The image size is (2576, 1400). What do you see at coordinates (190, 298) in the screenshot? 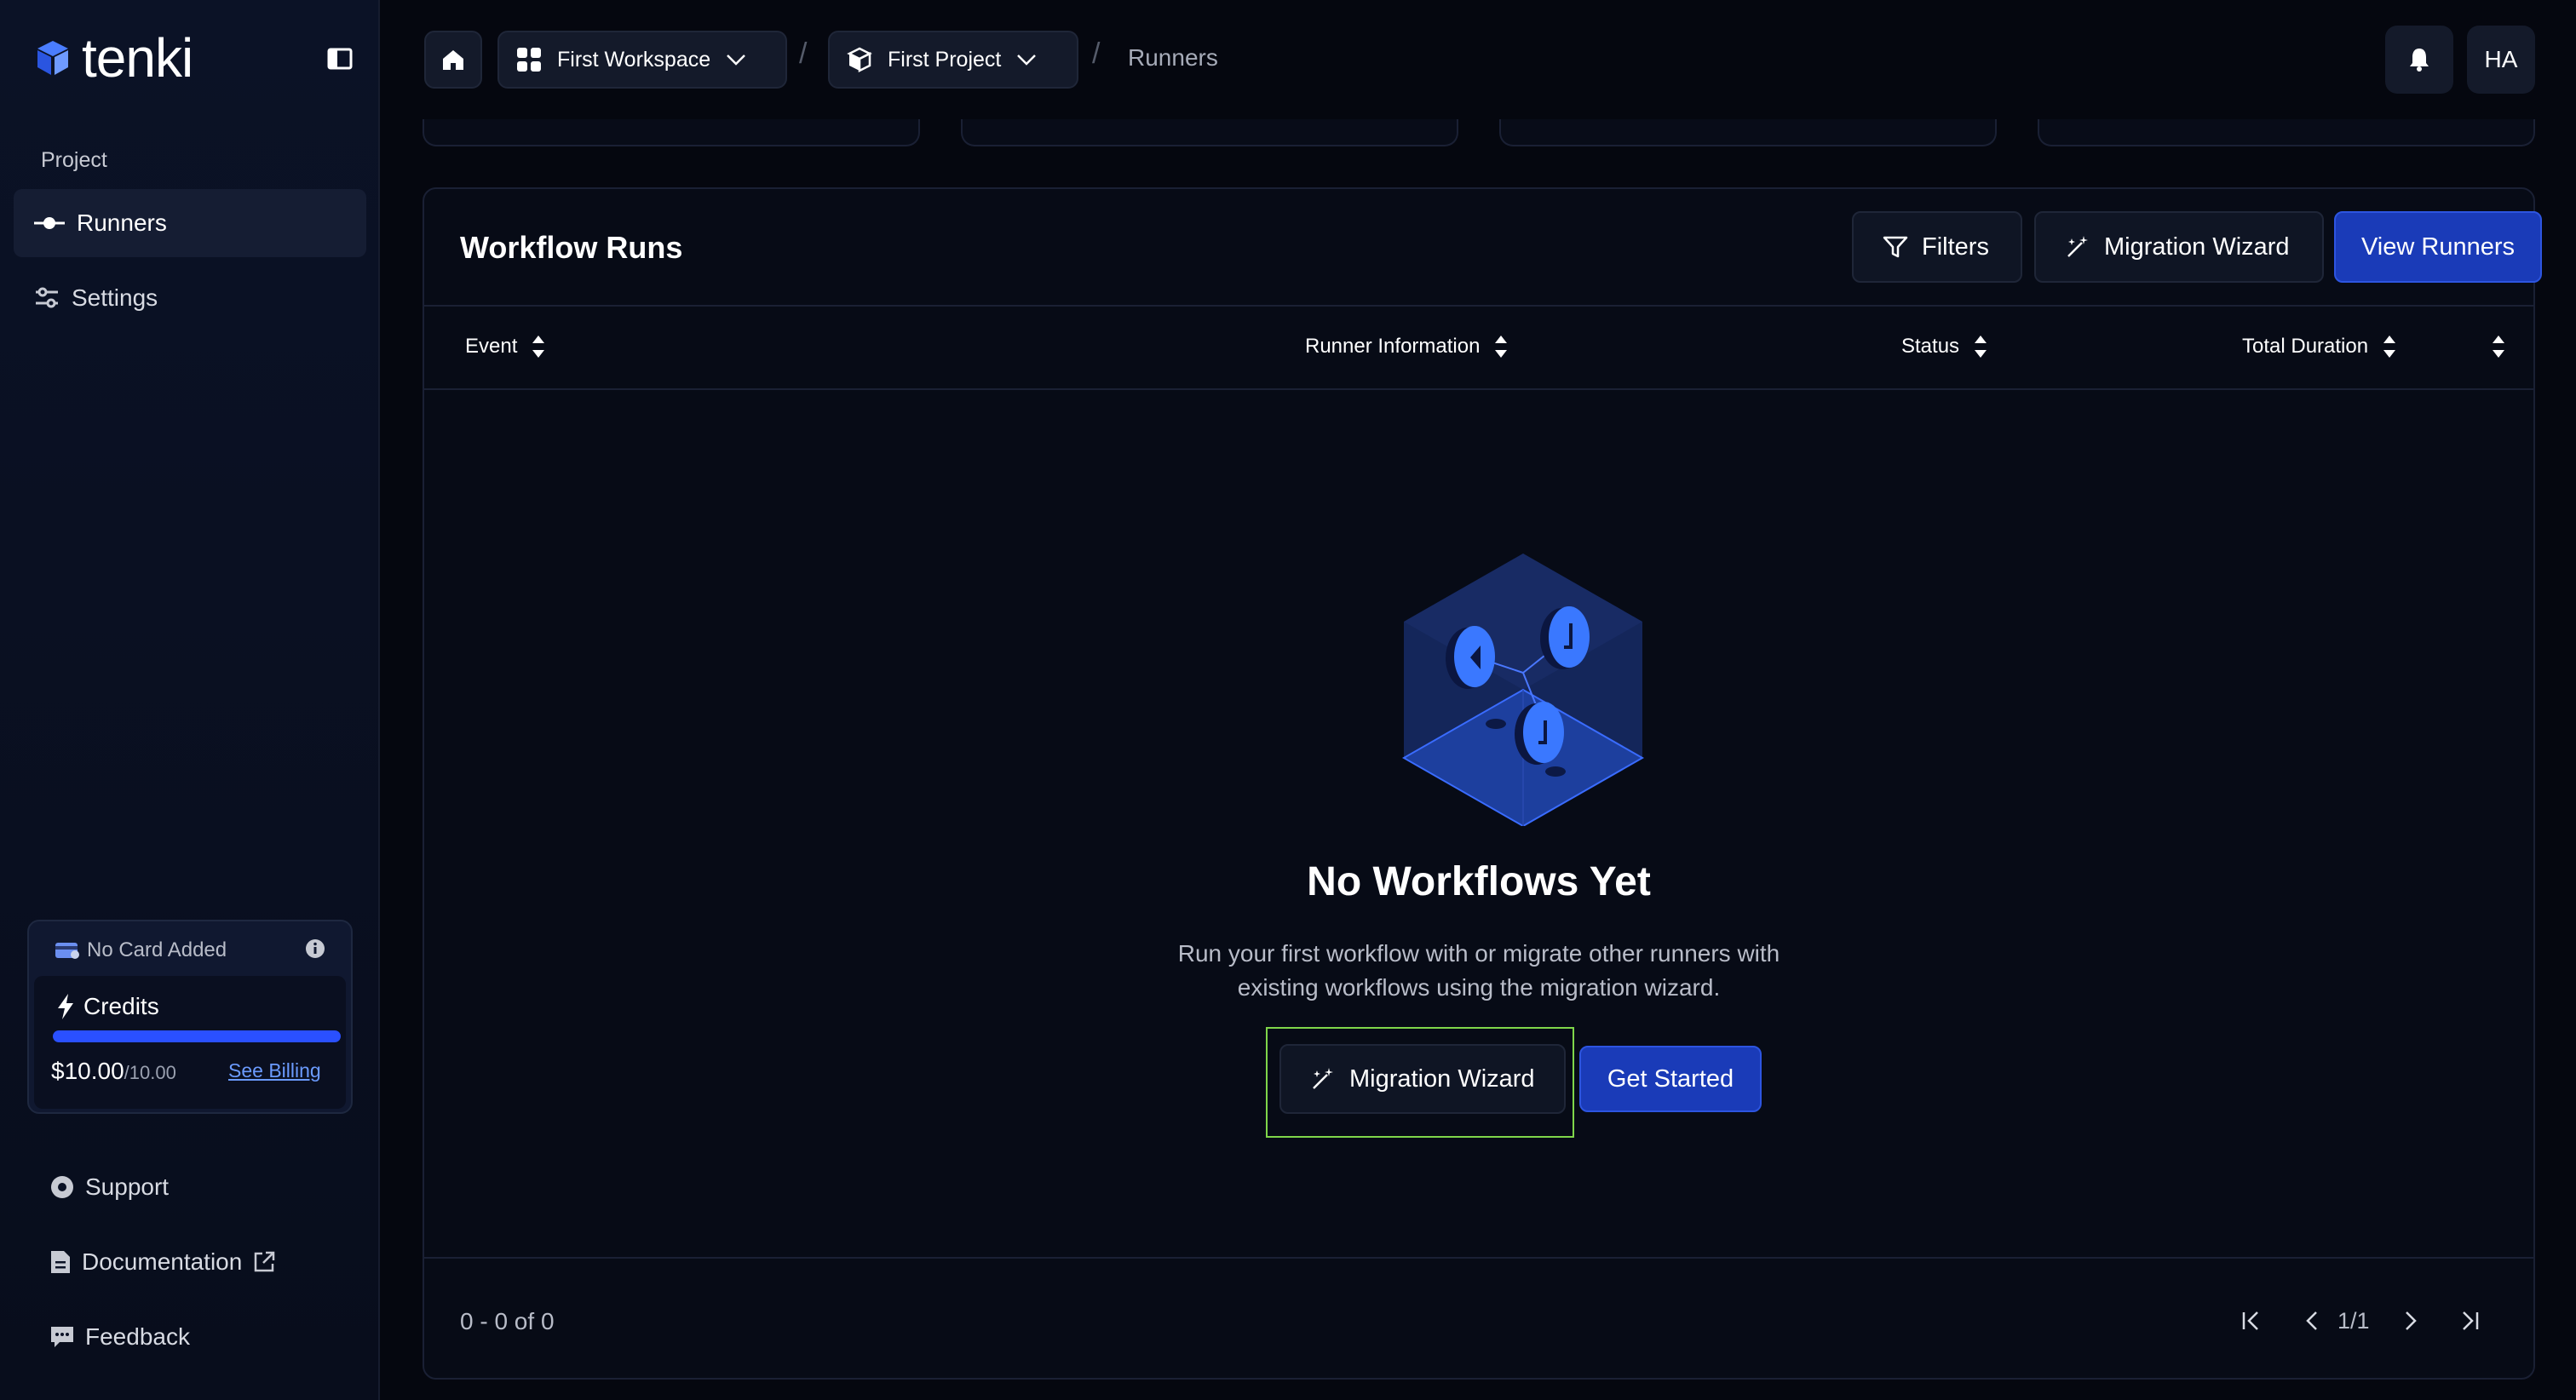
I see `sidebar-item-settings: Settings` at bounding box center [190, 298].